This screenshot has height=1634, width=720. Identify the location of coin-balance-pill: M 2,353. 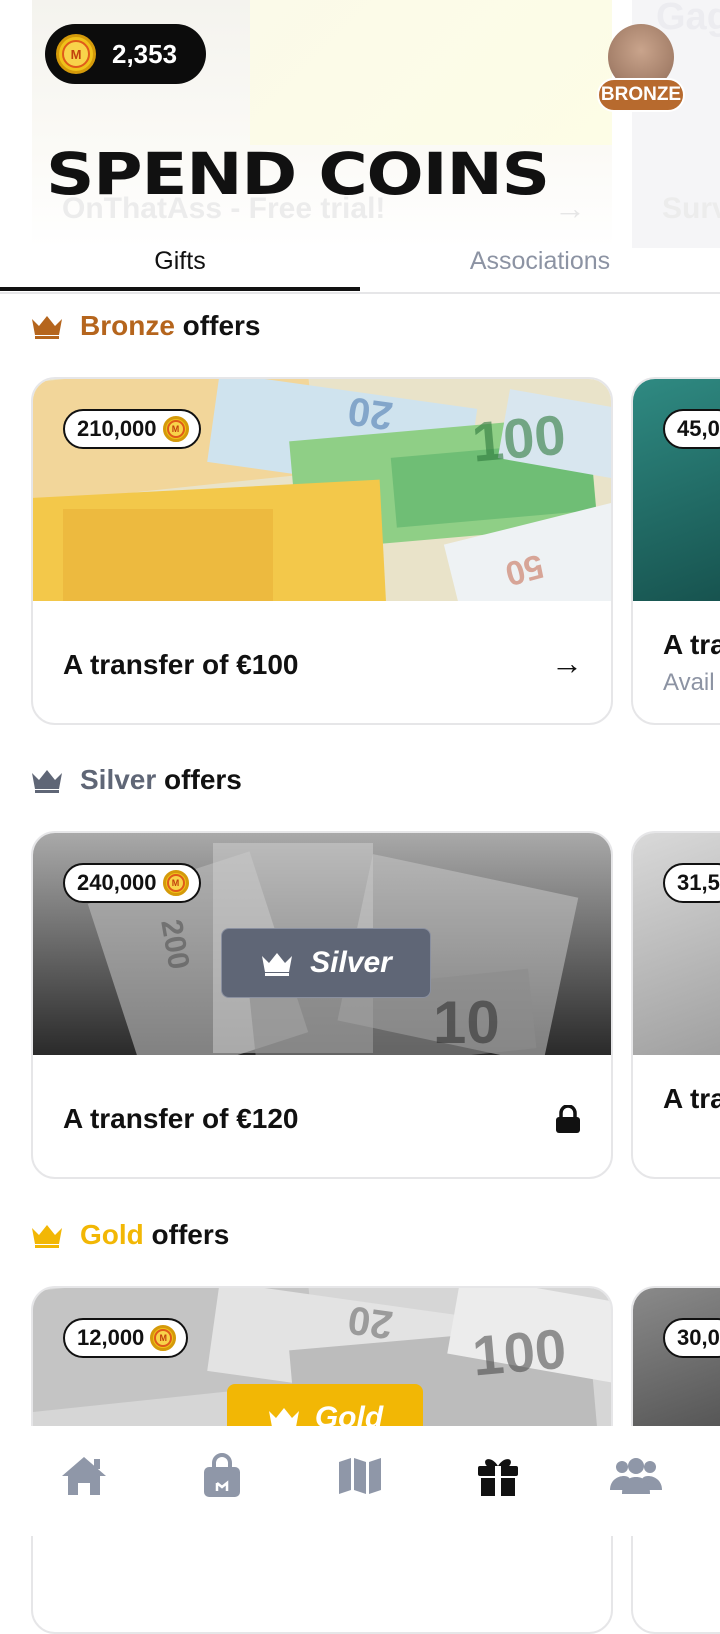
(125, 54).